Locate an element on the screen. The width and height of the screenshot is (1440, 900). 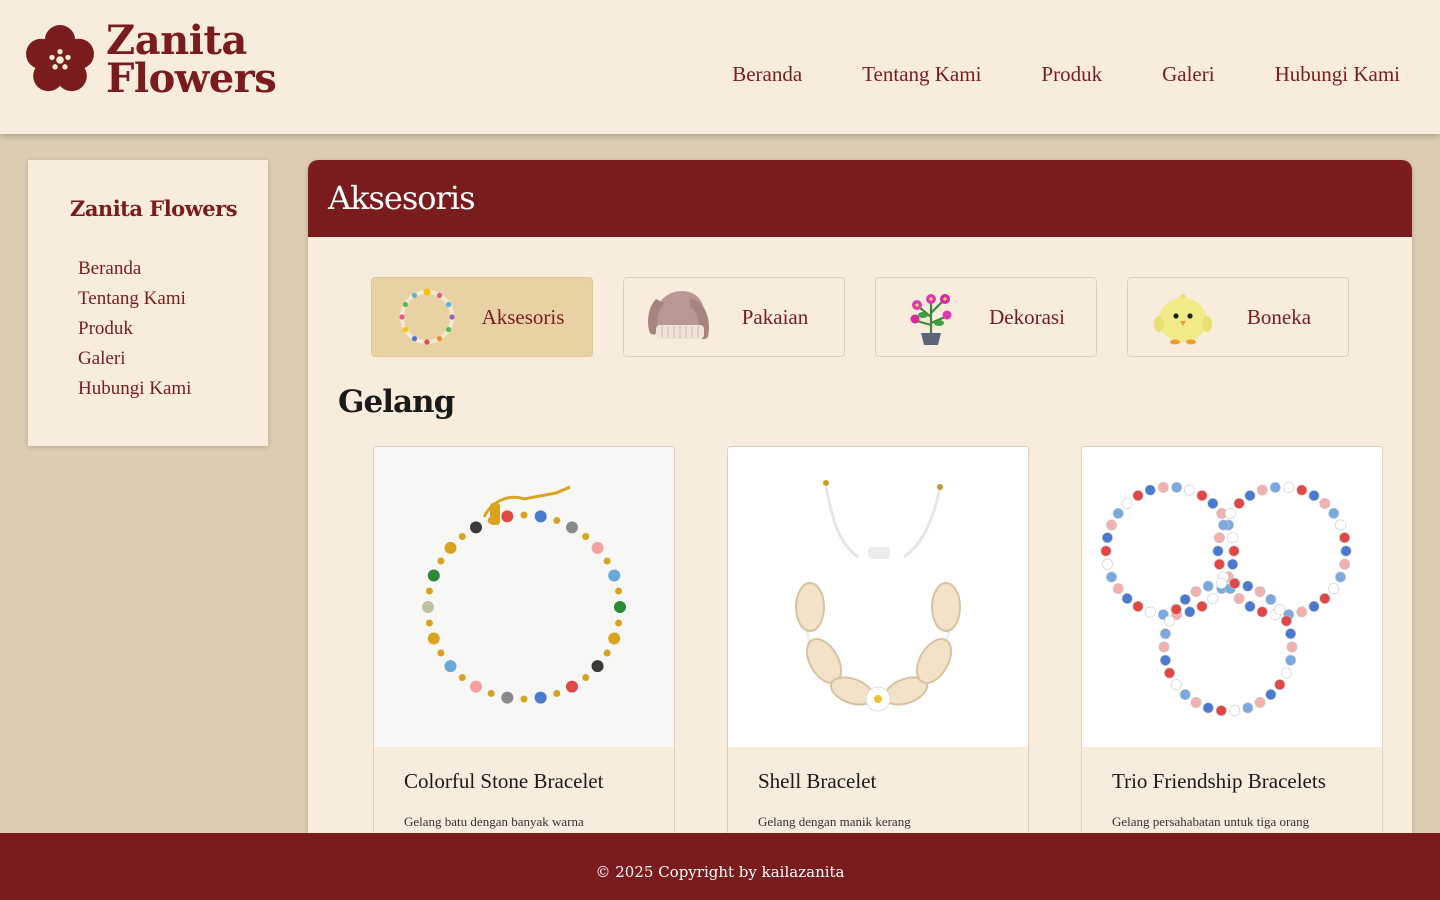
category-tab-aksesoris: Aksesoris is located at coordinates (482, 317).